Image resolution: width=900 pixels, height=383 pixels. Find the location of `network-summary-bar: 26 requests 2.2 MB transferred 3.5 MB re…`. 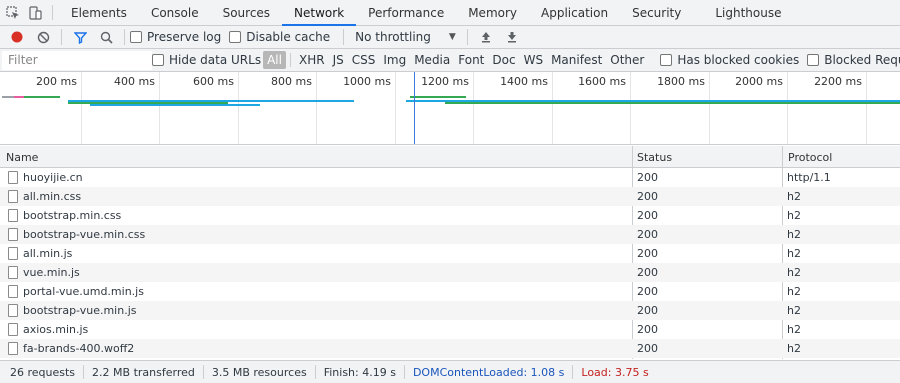

network-summary-bar: 26 requests 2.2 MB transferred 3.5 MB re… is located at coordinates (450, 371).